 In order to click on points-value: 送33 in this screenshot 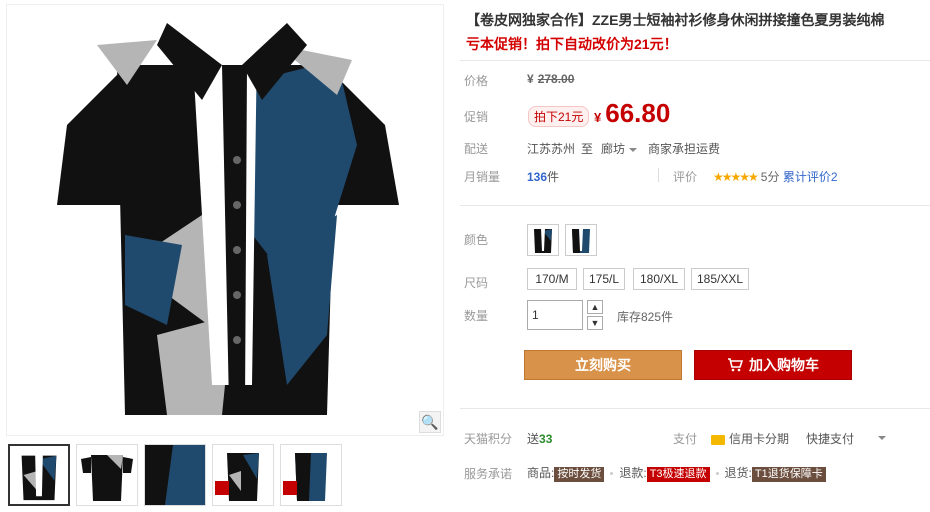, I will do `click(539, 438)`.